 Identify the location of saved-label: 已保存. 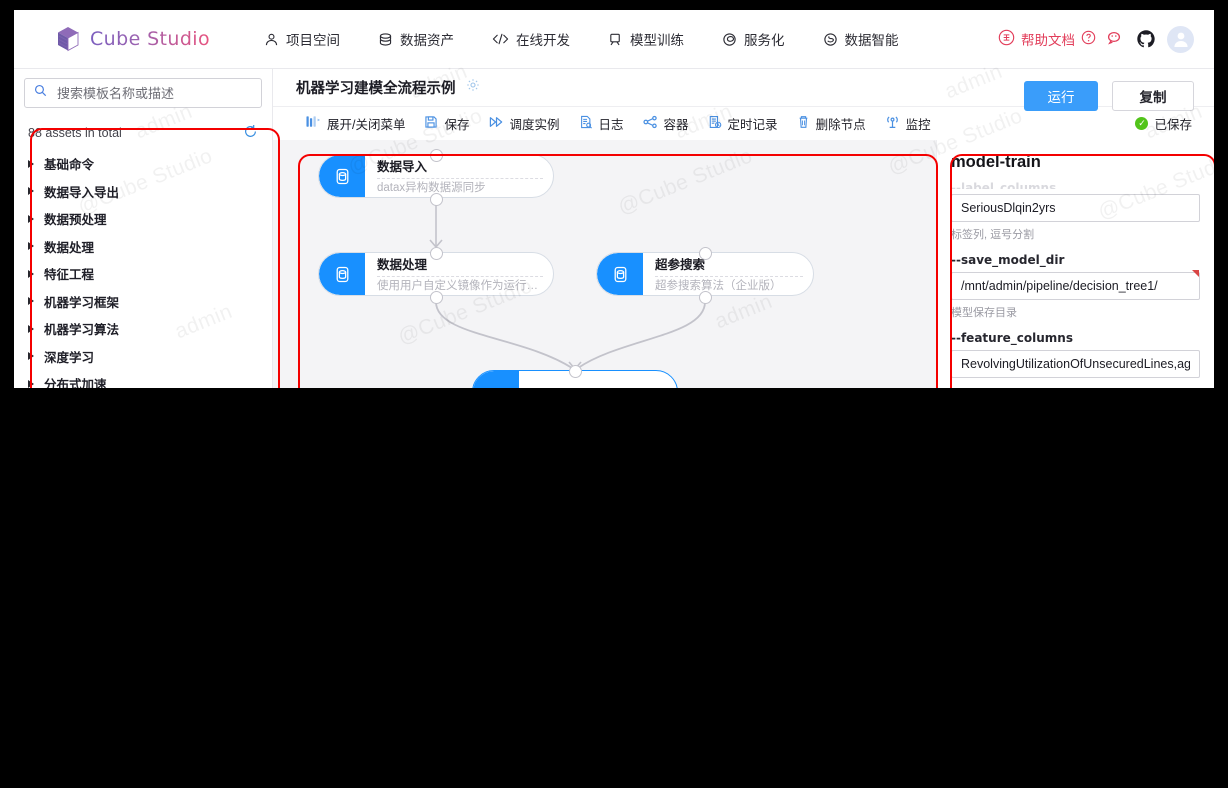
(1173, 125).